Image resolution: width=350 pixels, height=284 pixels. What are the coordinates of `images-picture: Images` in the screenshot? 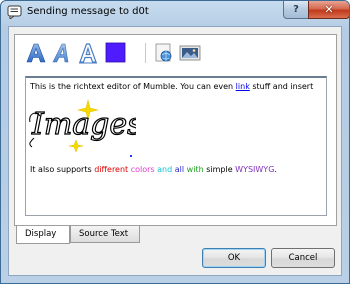 It's located at (82, 125).